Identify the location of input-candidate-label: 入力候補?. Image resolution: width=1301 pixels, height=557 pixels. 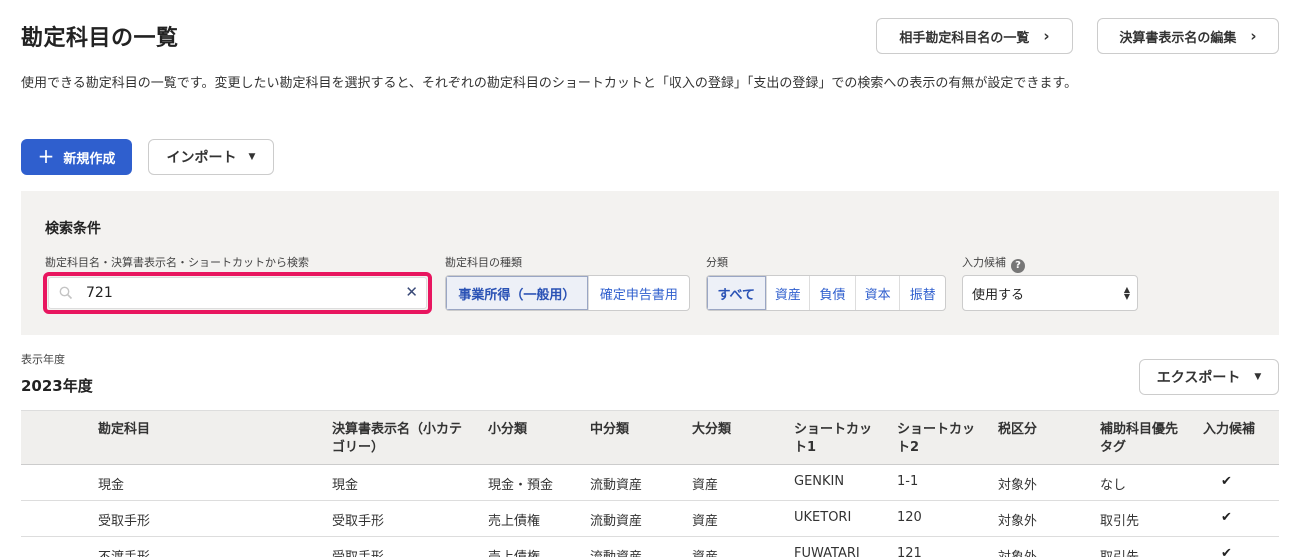
(993, 263).